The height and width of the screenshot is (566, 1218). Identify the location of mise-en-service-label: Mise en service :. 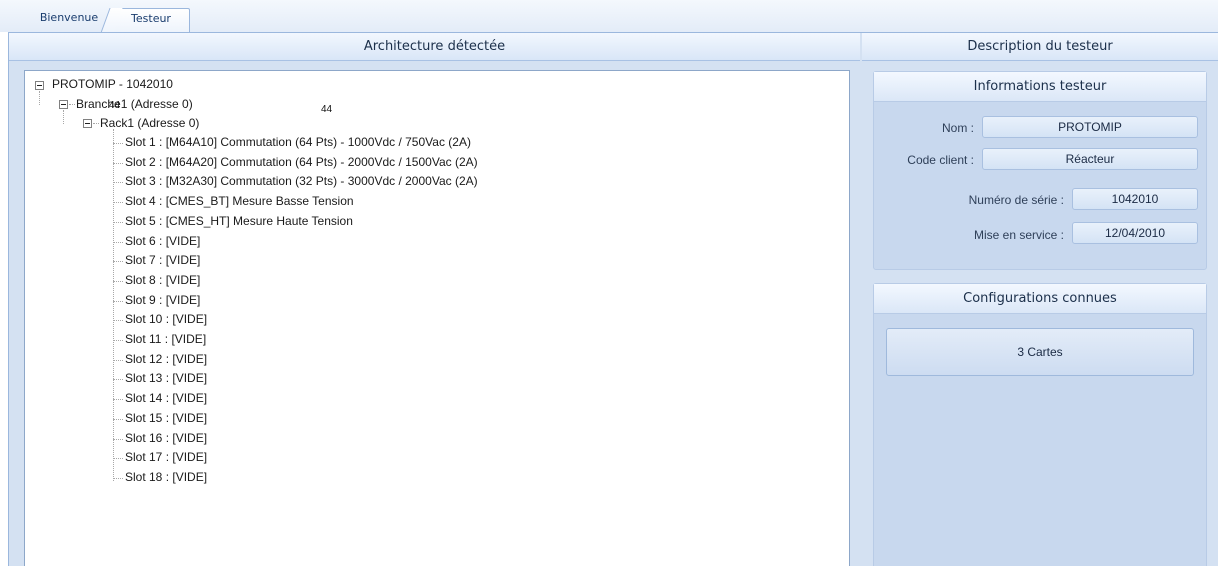
(1018, 235).